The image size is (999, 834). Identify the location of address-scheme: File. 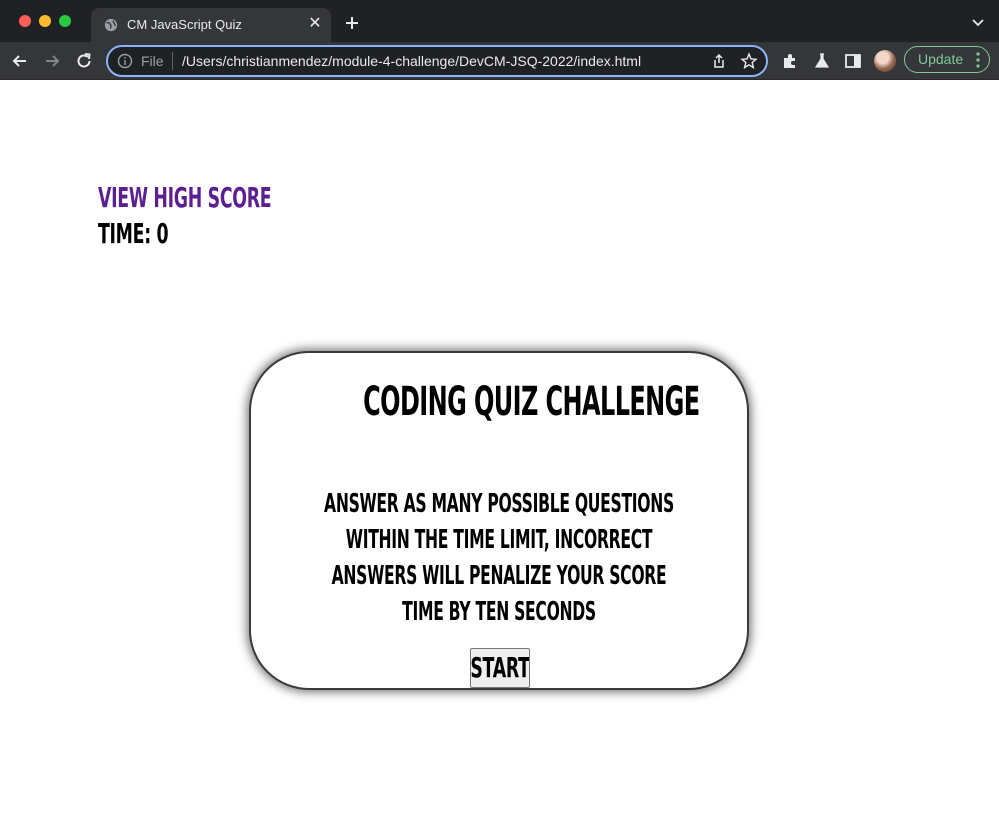
(152, 61).